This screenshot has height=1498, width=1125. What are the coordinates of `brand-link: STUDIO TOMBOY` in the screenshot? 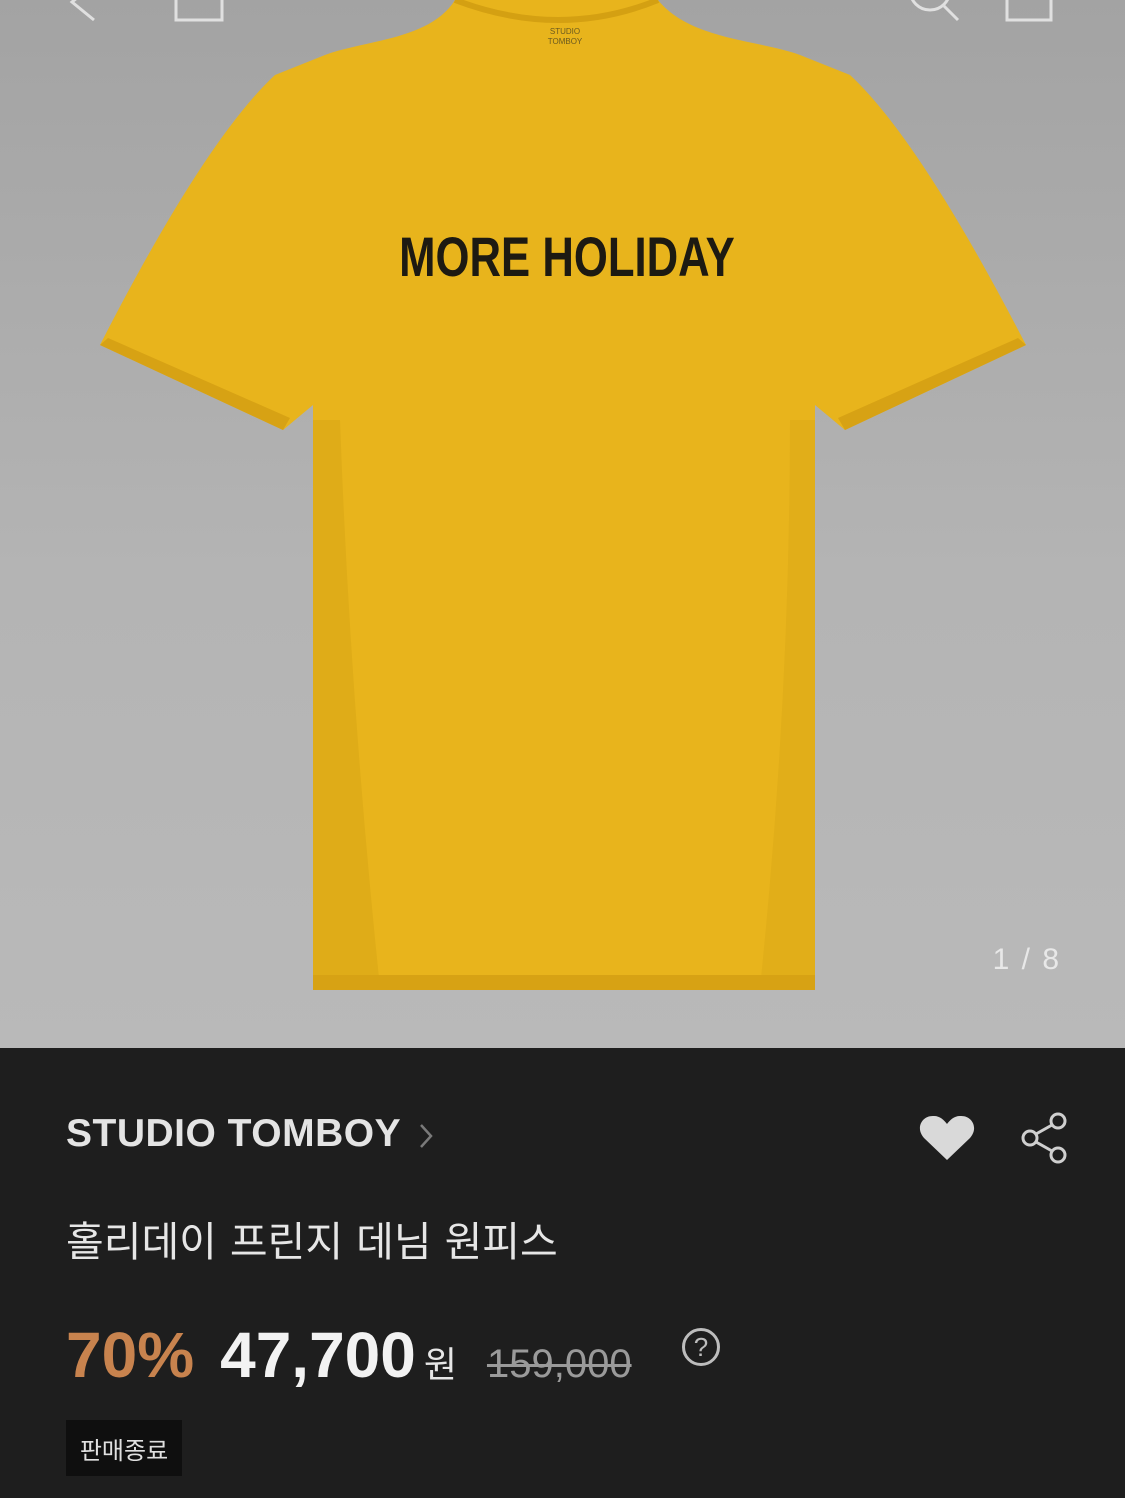 It's located at (249, 1134).